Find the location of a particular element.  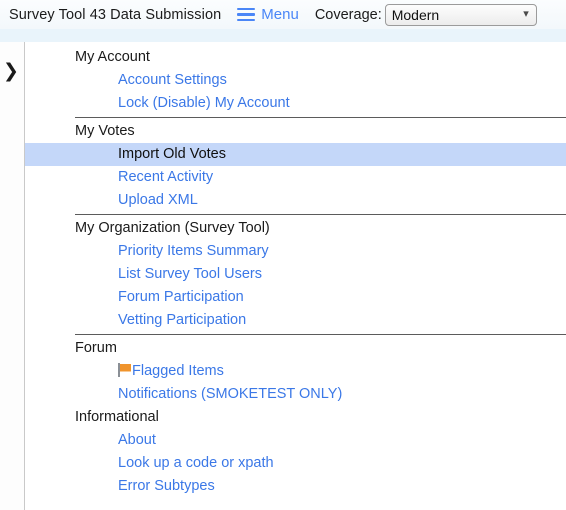

menu-item-label: Flagged Items is located at coordinates (178, 371).